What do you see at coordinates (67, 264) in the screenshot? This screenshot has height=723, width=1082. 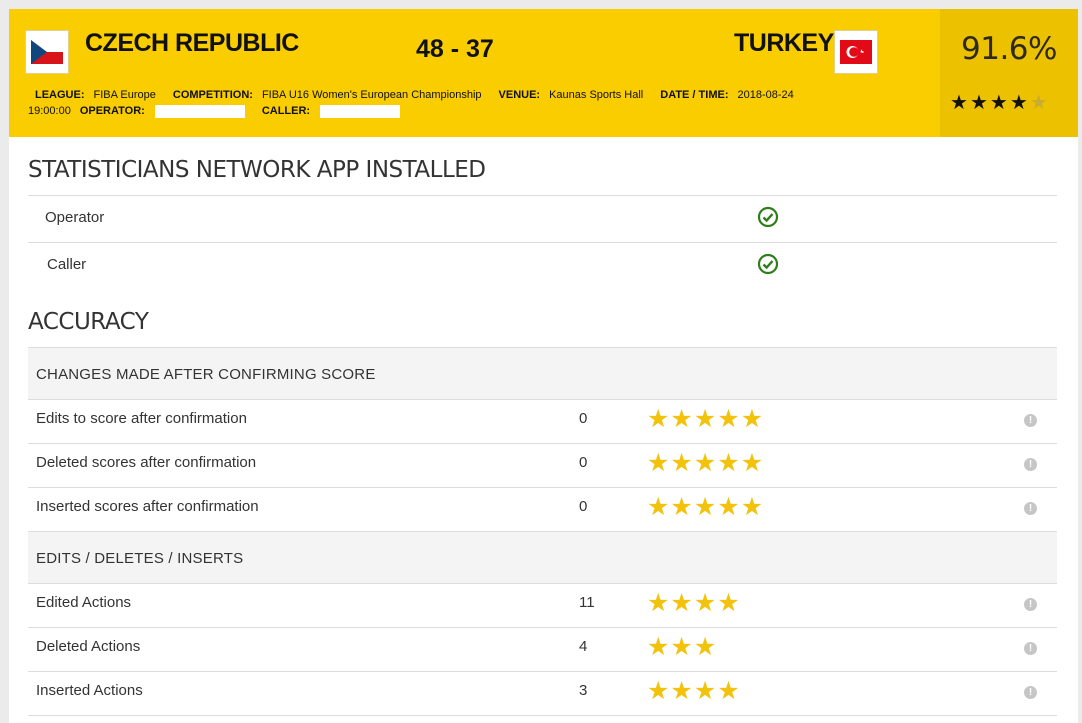 I see `app-row-label: Caller` at bounding box center [67, 264].